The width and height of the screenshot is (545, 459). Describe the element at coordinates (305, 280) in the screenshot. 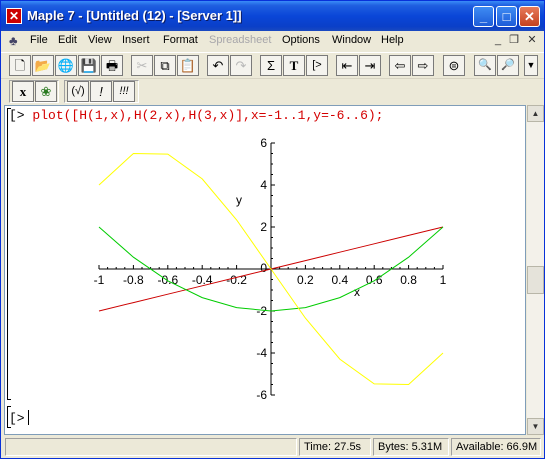

I see `x-tick-label: 0.2` at that location.